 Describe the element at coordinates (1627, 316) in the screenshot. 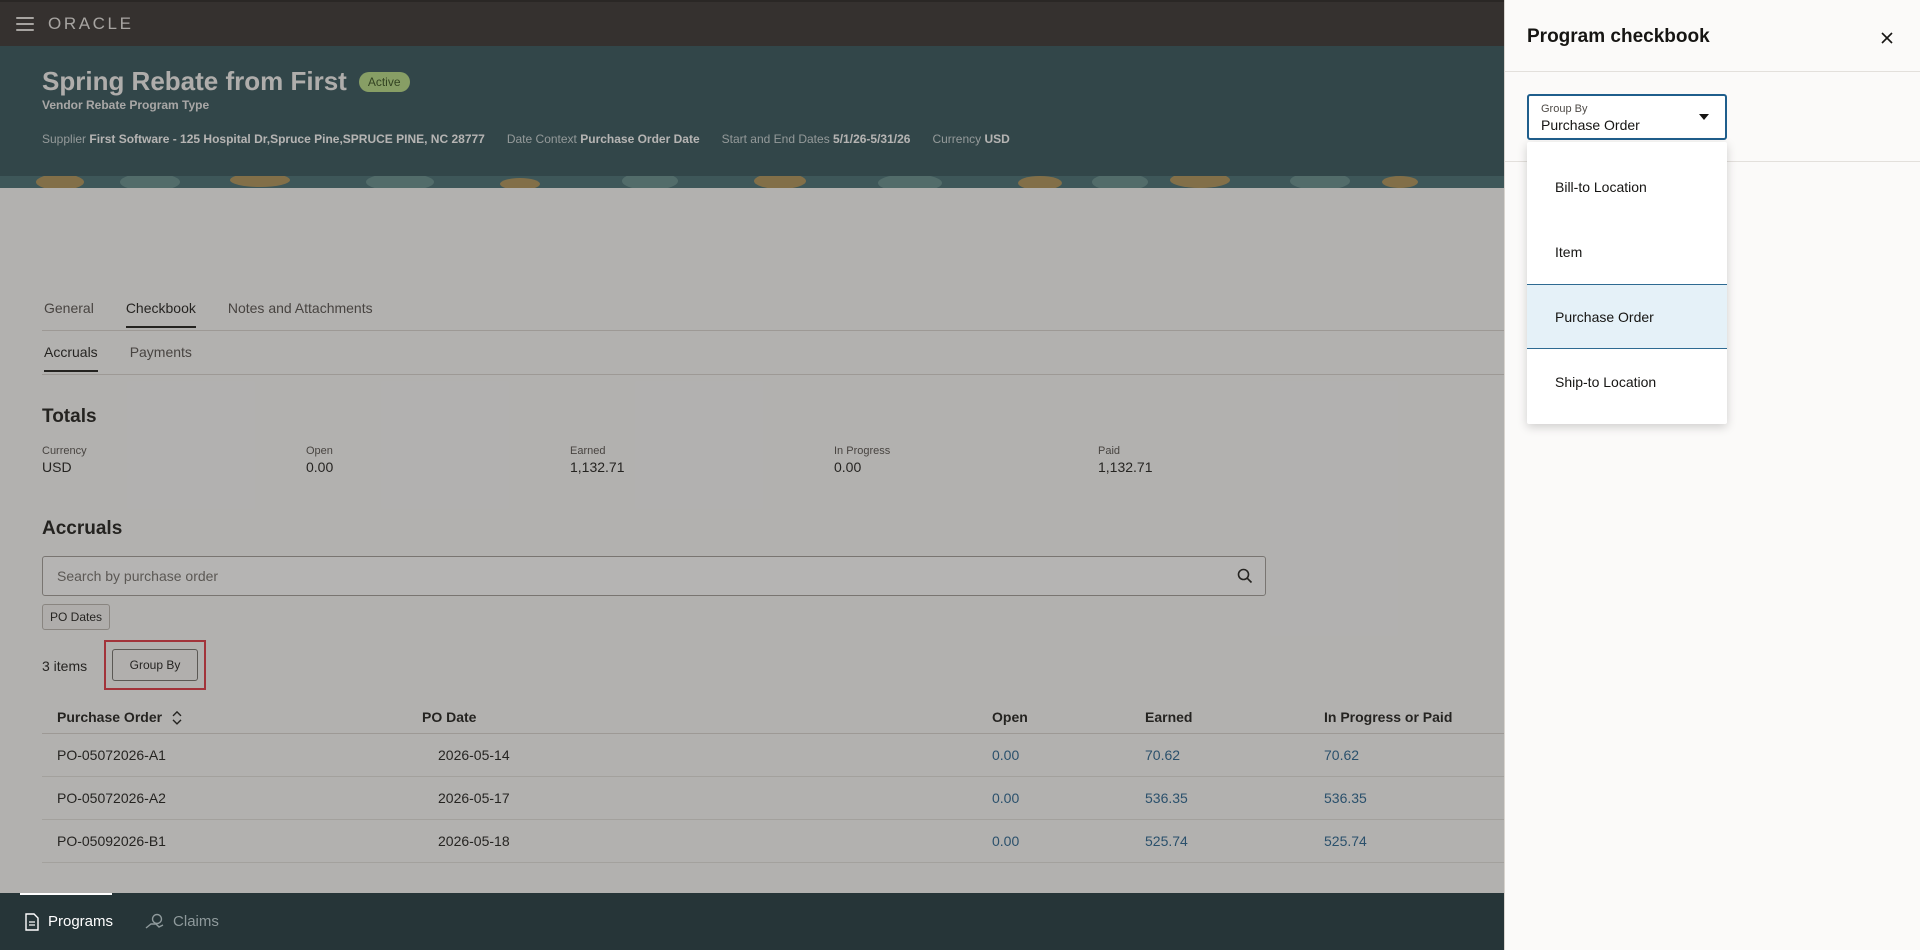

I see `option-purchase-order: Purchase Order` at that location.